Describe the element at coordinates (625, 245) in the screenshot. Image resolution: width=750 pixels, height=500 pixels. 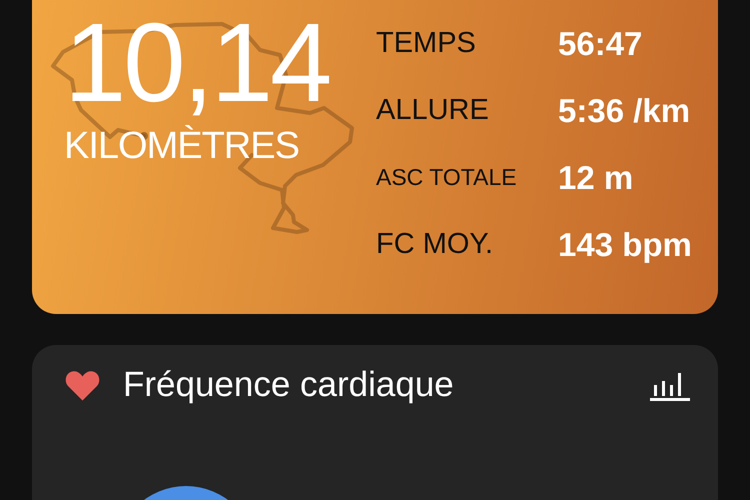
I see `stat-value: 143 bpm` at that location.